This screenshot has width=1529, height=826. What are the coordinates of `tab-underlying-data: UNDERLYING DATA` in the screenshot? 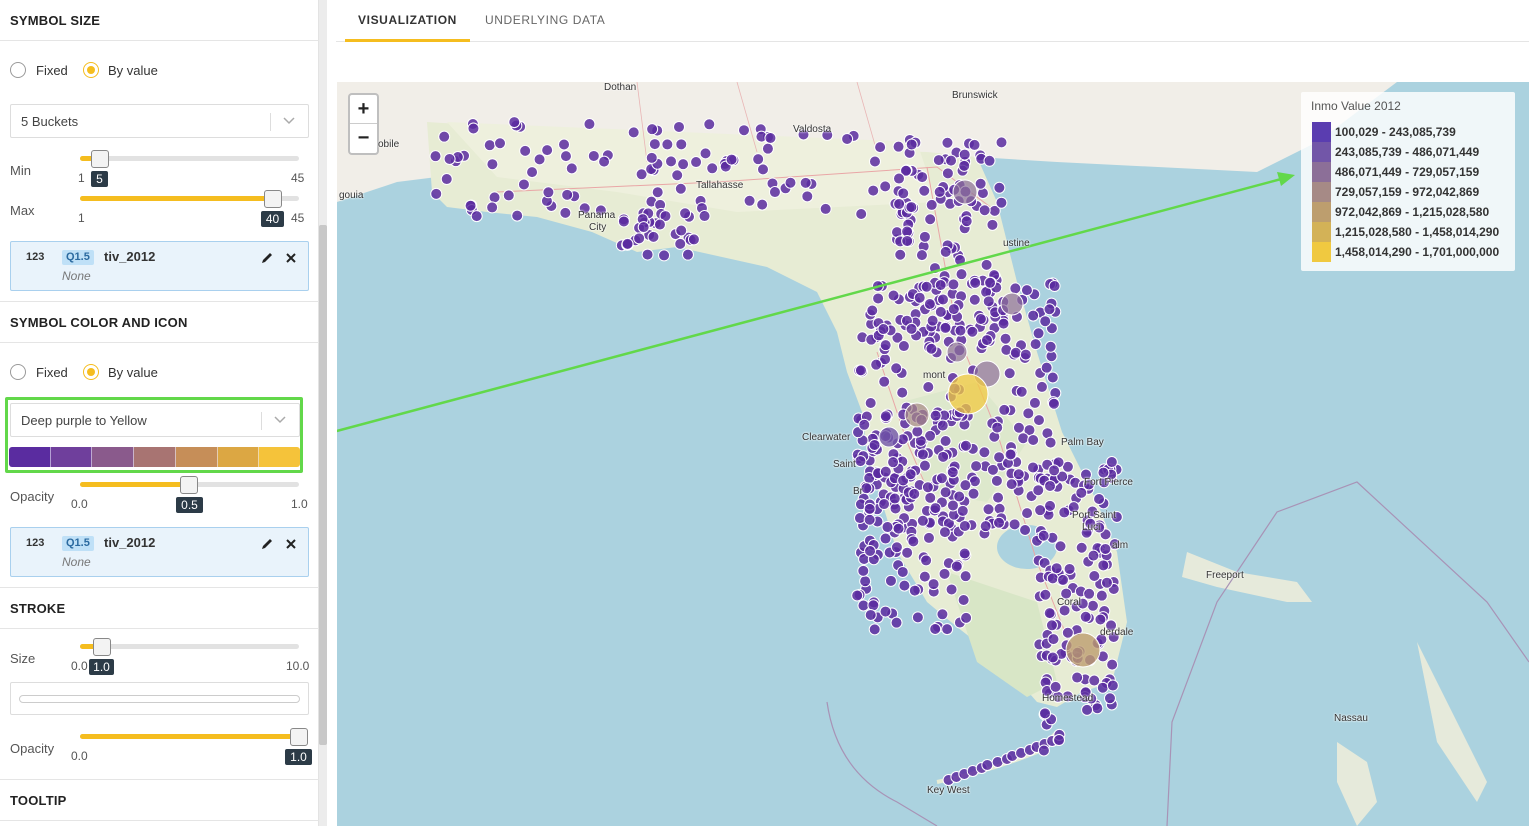 It's located at (545, 21).